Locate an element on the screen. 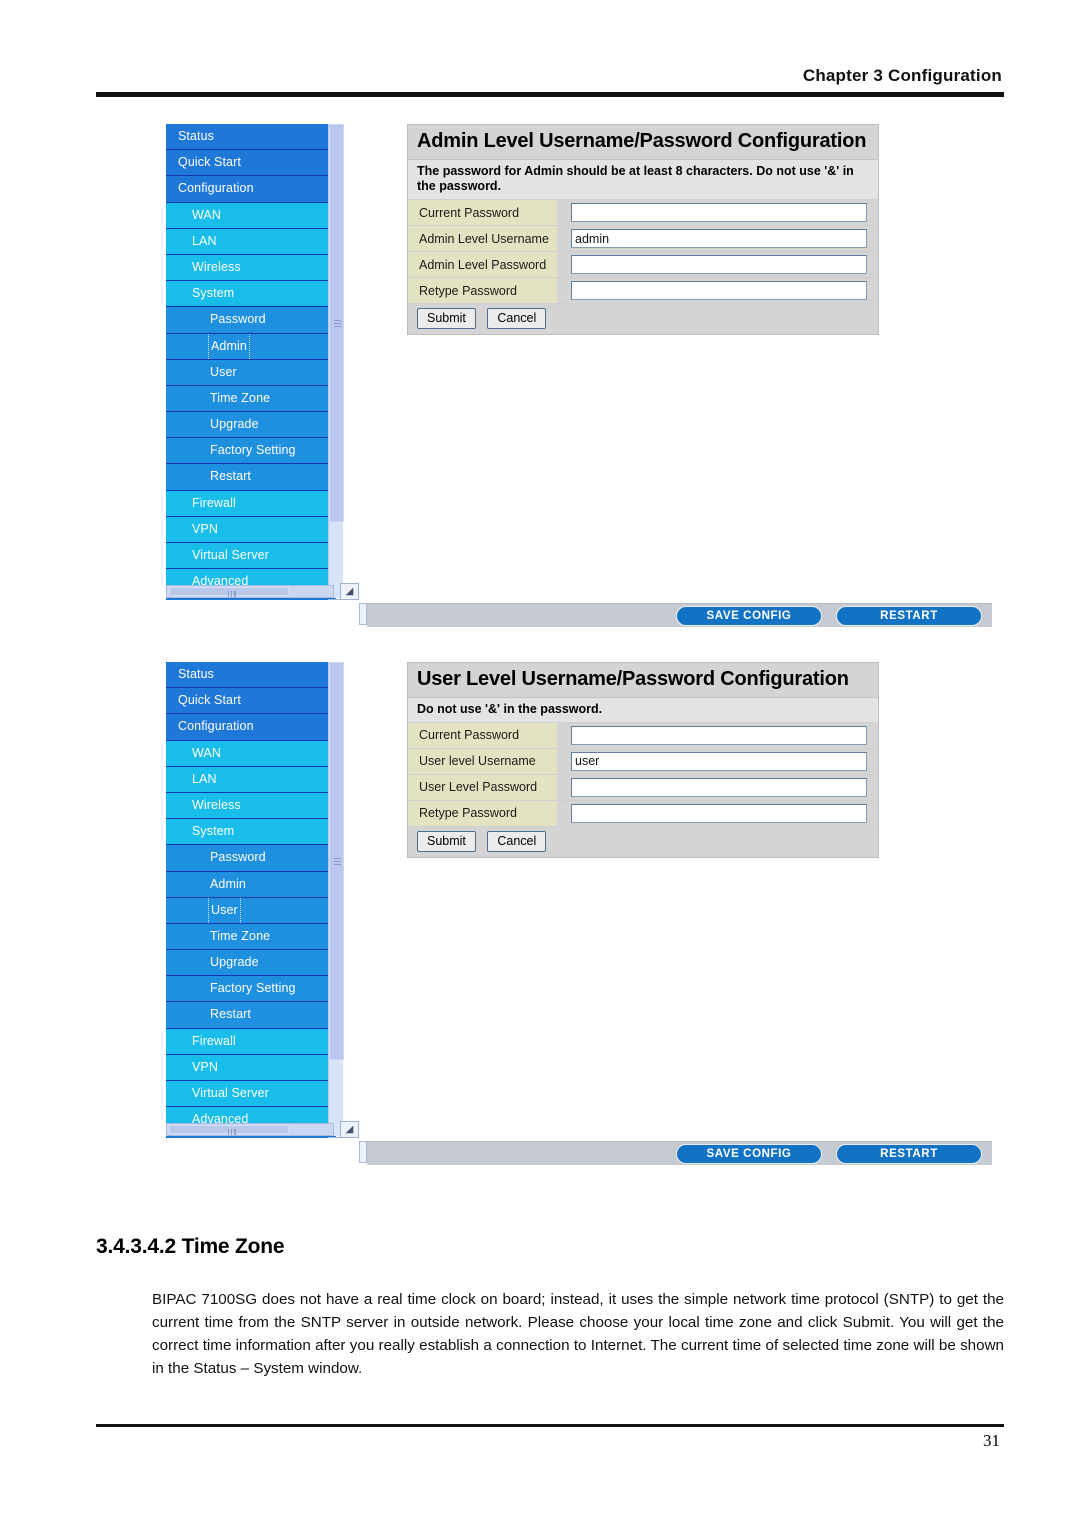  sidebar-item-label: Restart is located at coordinates (230, 1014).